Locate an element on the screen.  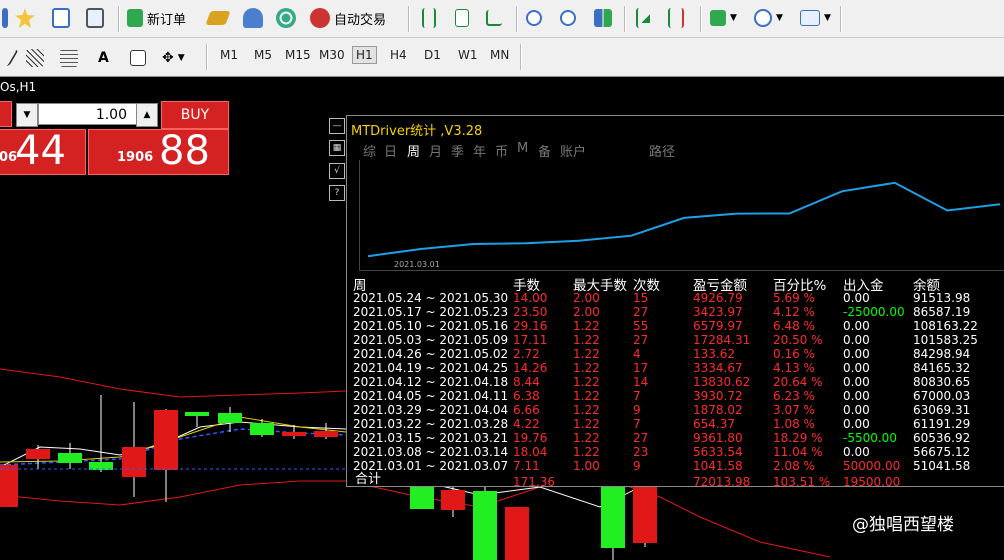
tf-h4: H4 is located at coordinates (398, 55).